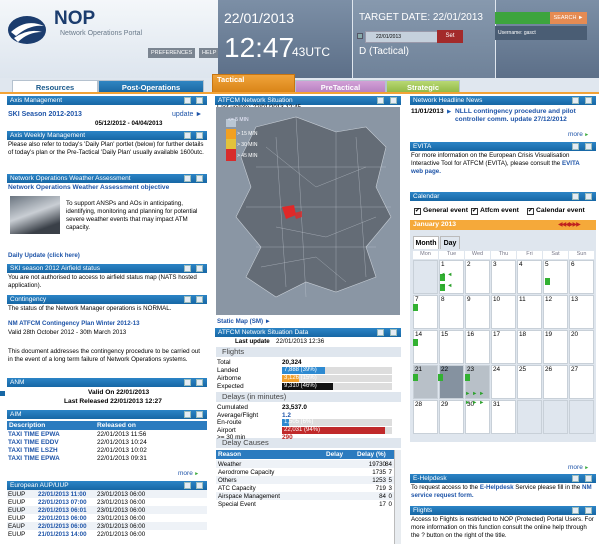 This screenshot has height=544, width=599. What do you see at coordinates (62, 534) in the screenshot?
I see `aup-start: 21/01/2013 14:00` at bounding box center [62, 534].